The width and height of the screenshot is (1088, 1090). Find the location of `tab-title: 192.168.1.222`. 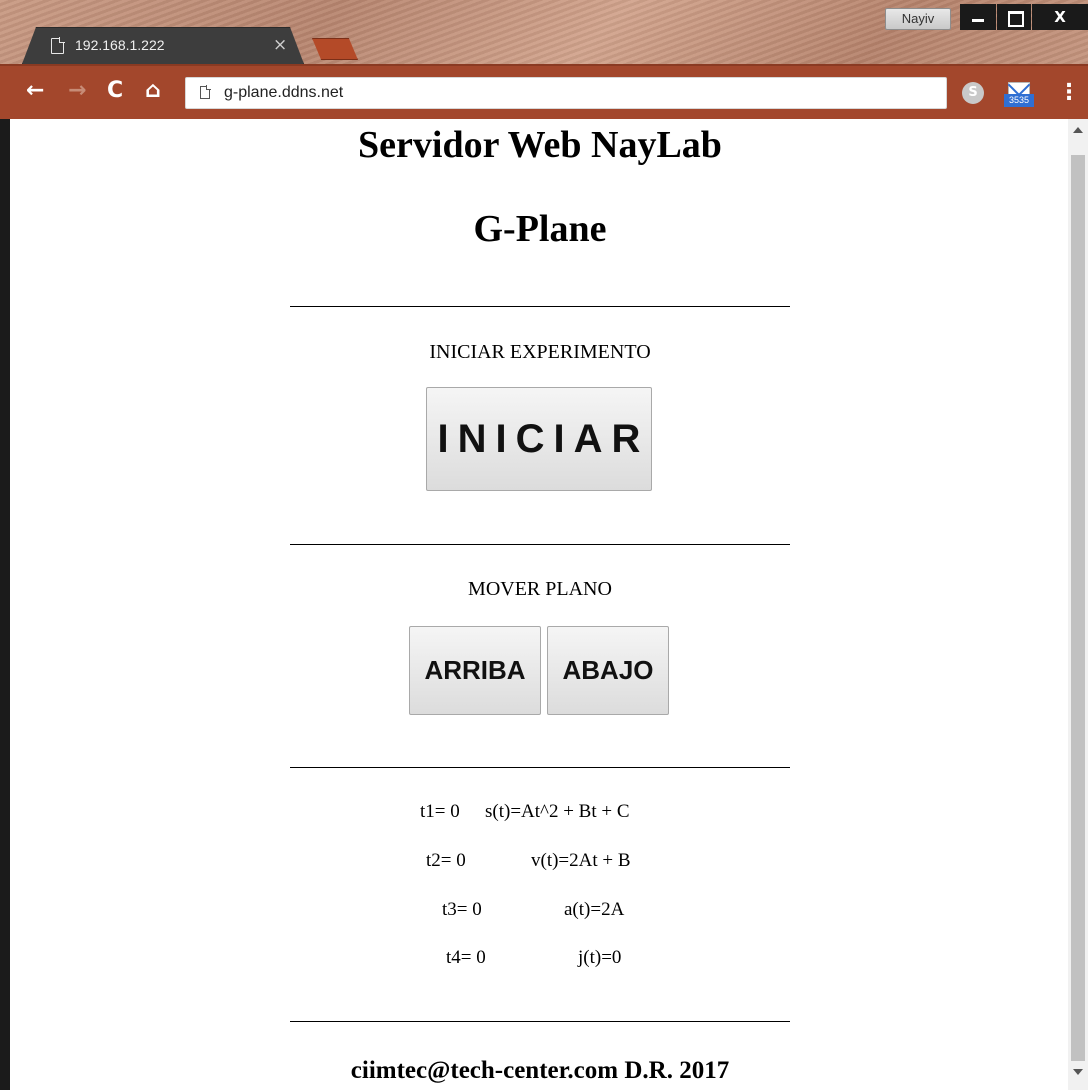

tab-title: 192.168.1.222 is located at coordinates (120, 45).